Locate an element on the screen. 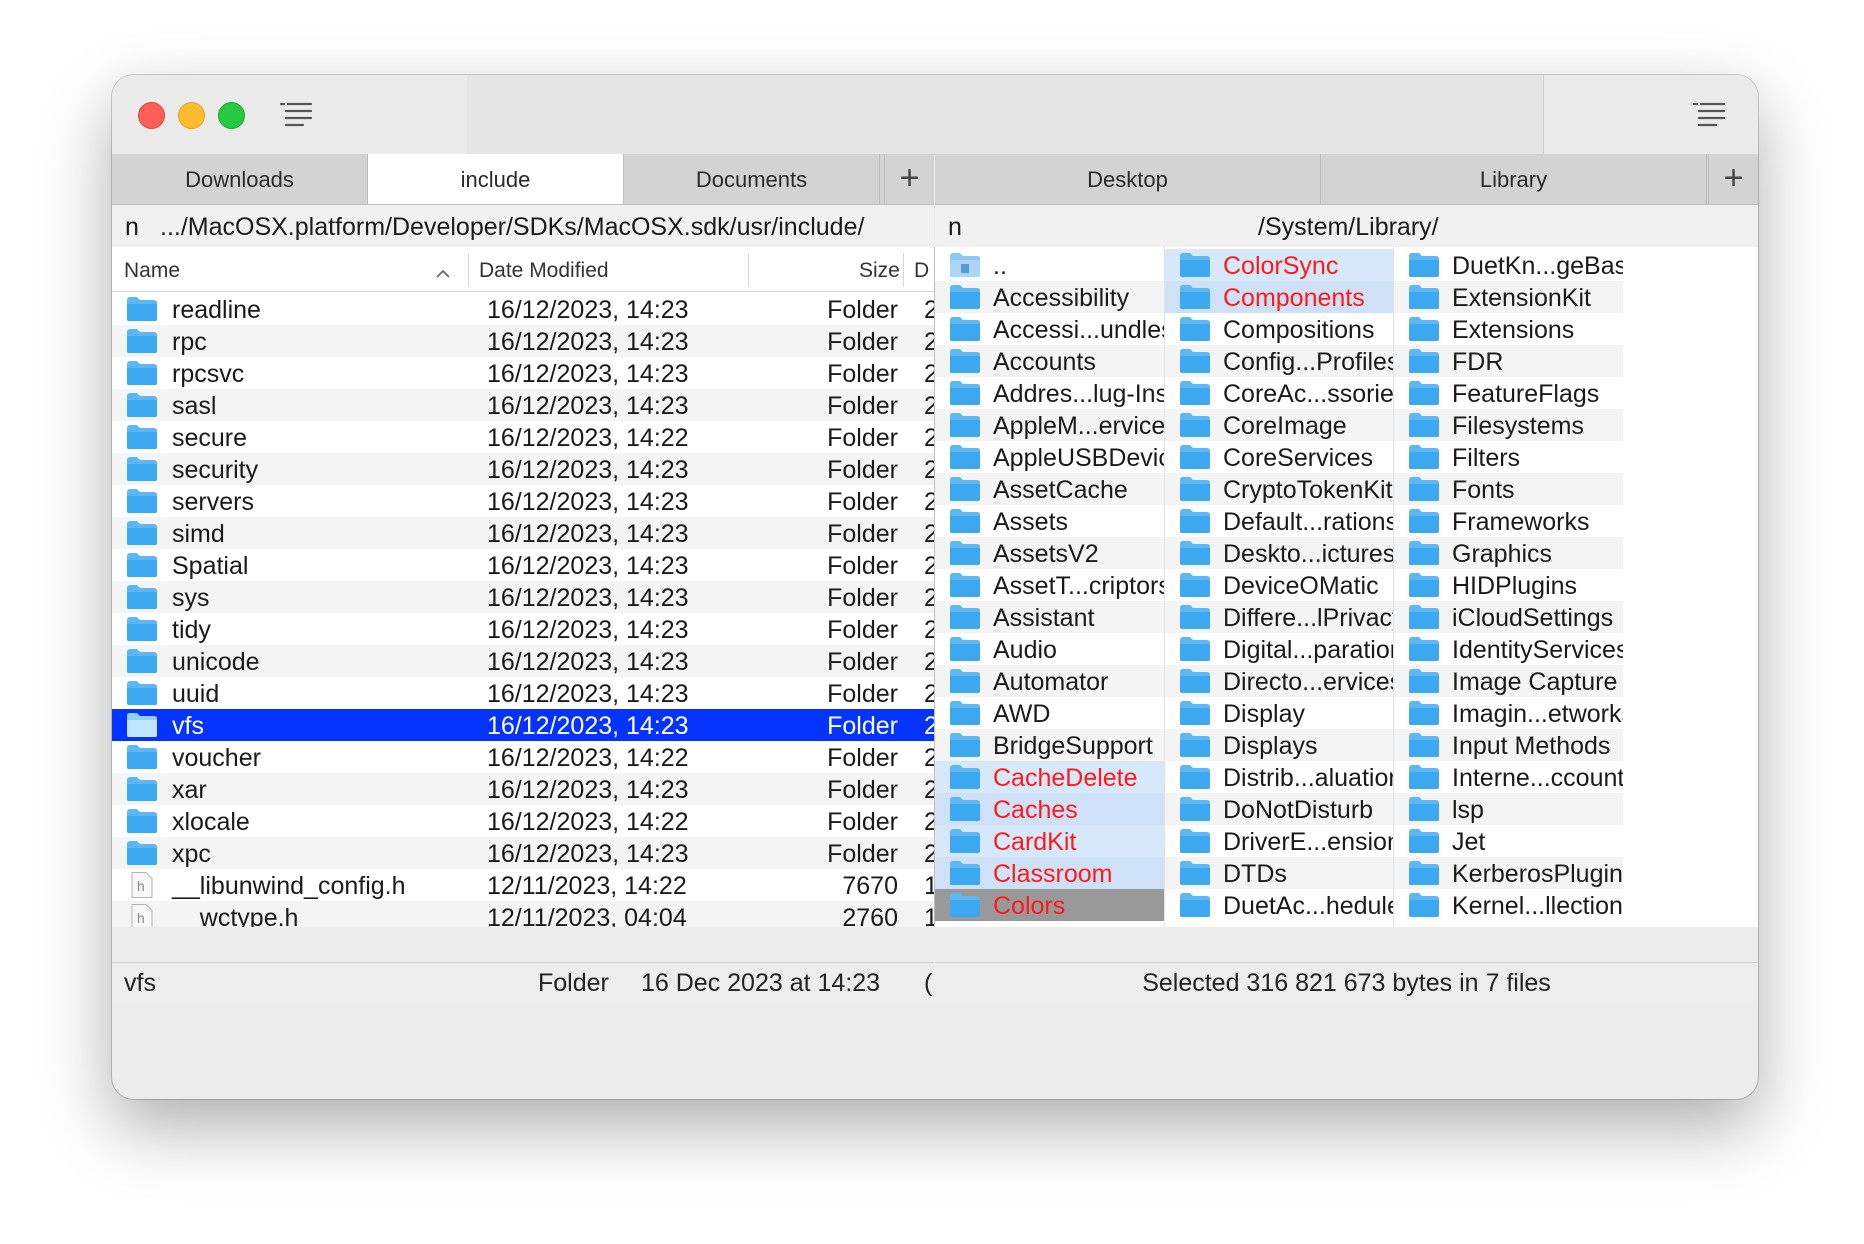  list-item: lsp is located at coordinates (1508, 809).